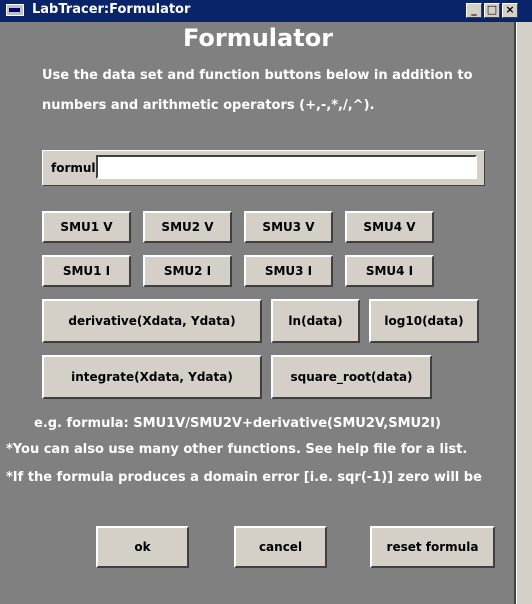 This screenshot has height=604, width=532. I want to click on smu3-i-button: SMU3 I, so click(288, 271).